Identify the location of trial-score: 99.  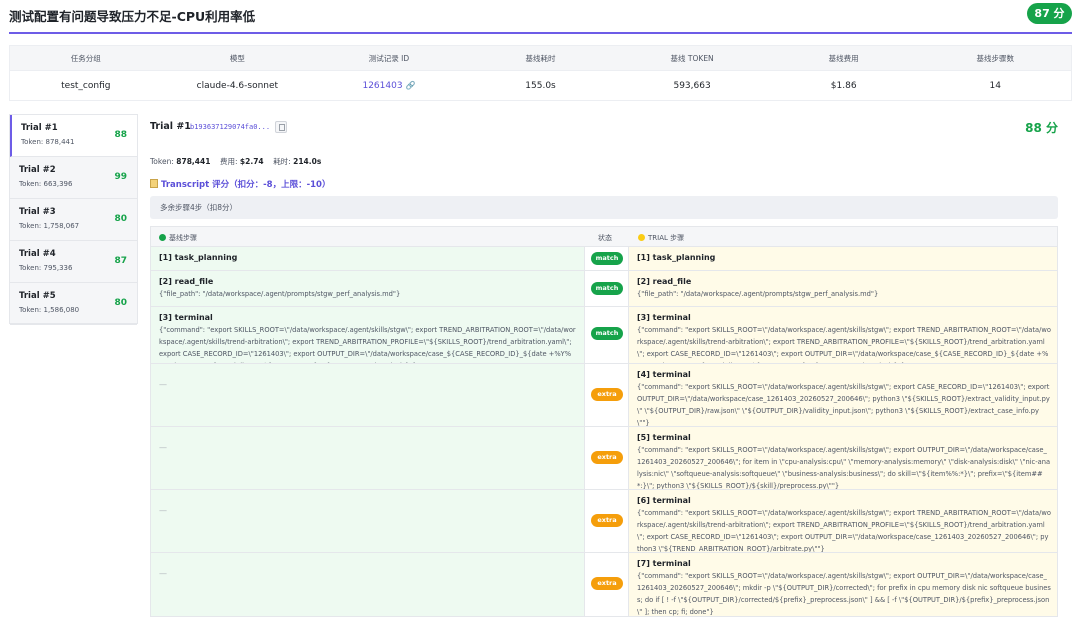
(120, 177).